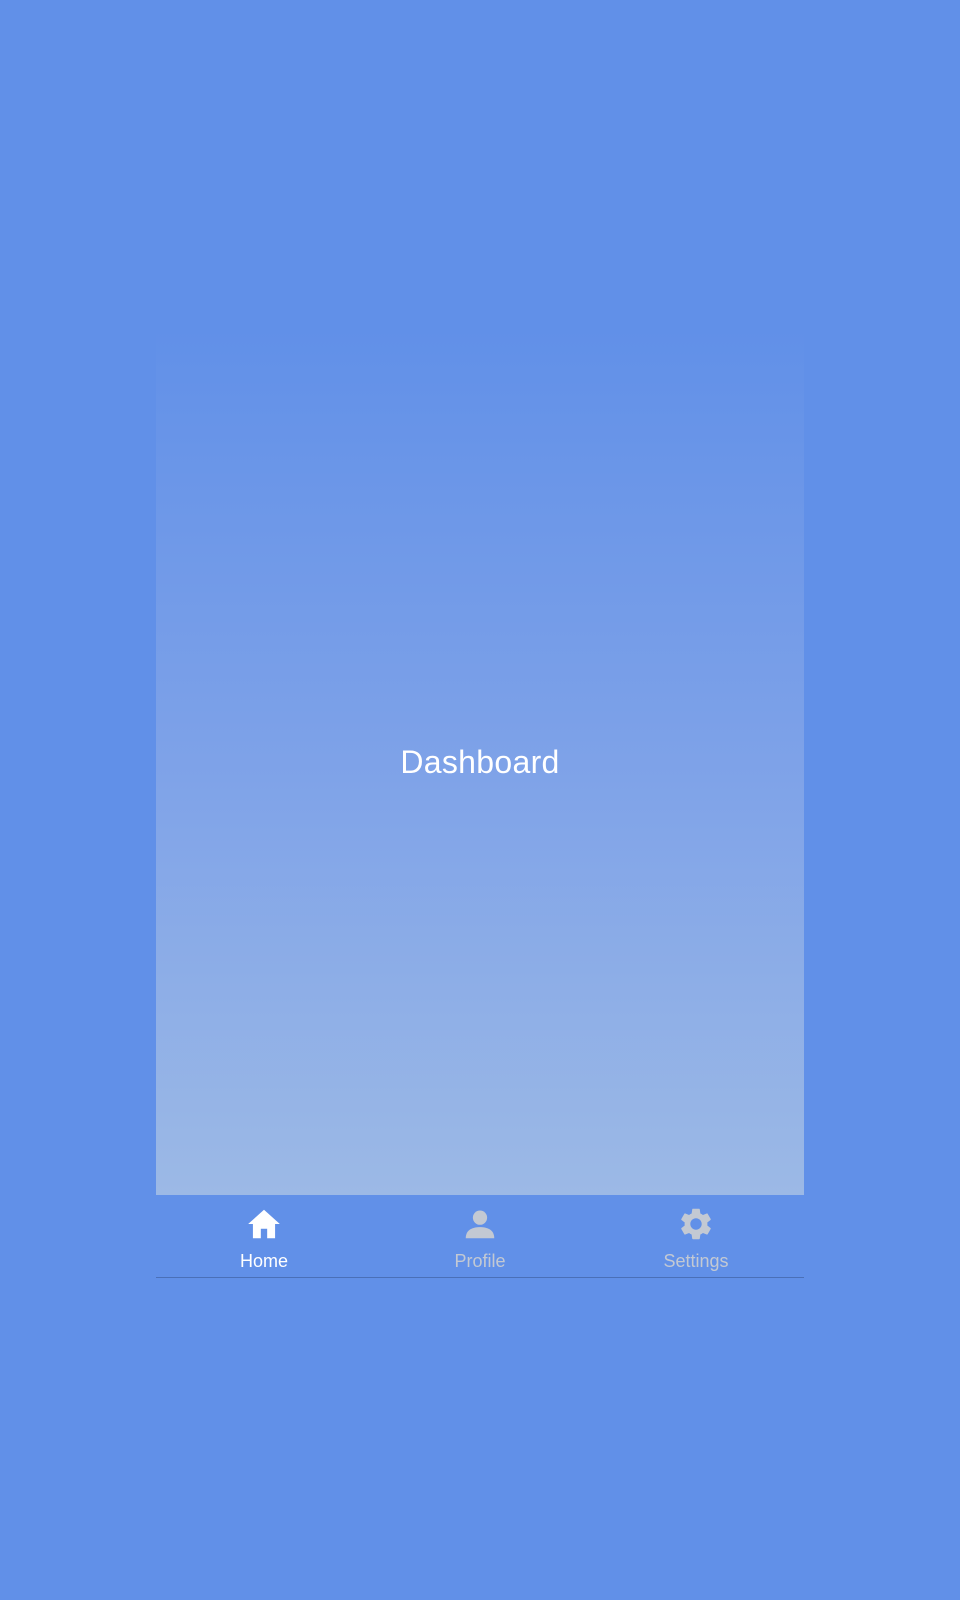  I want to click on page-title: Dashboard, so click(480, 762).